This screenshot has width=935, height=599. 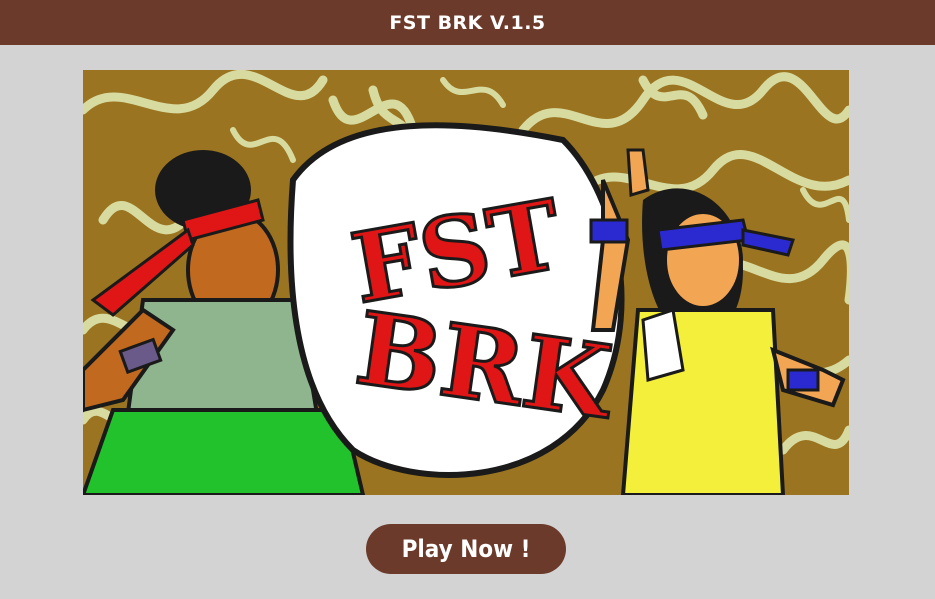 I want to click on top-bar: FST BRK V.1.5, so click(x=467, y=22).